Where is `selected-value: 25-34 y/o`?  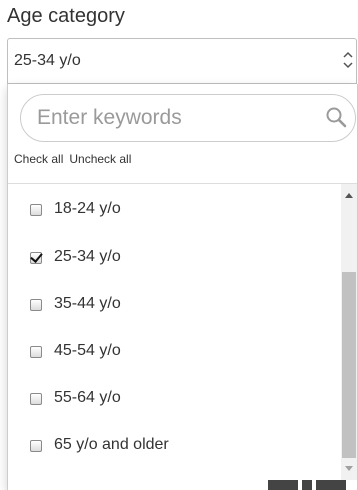 selected-value: 25-34 y/o is located at coordinates (47, 60).